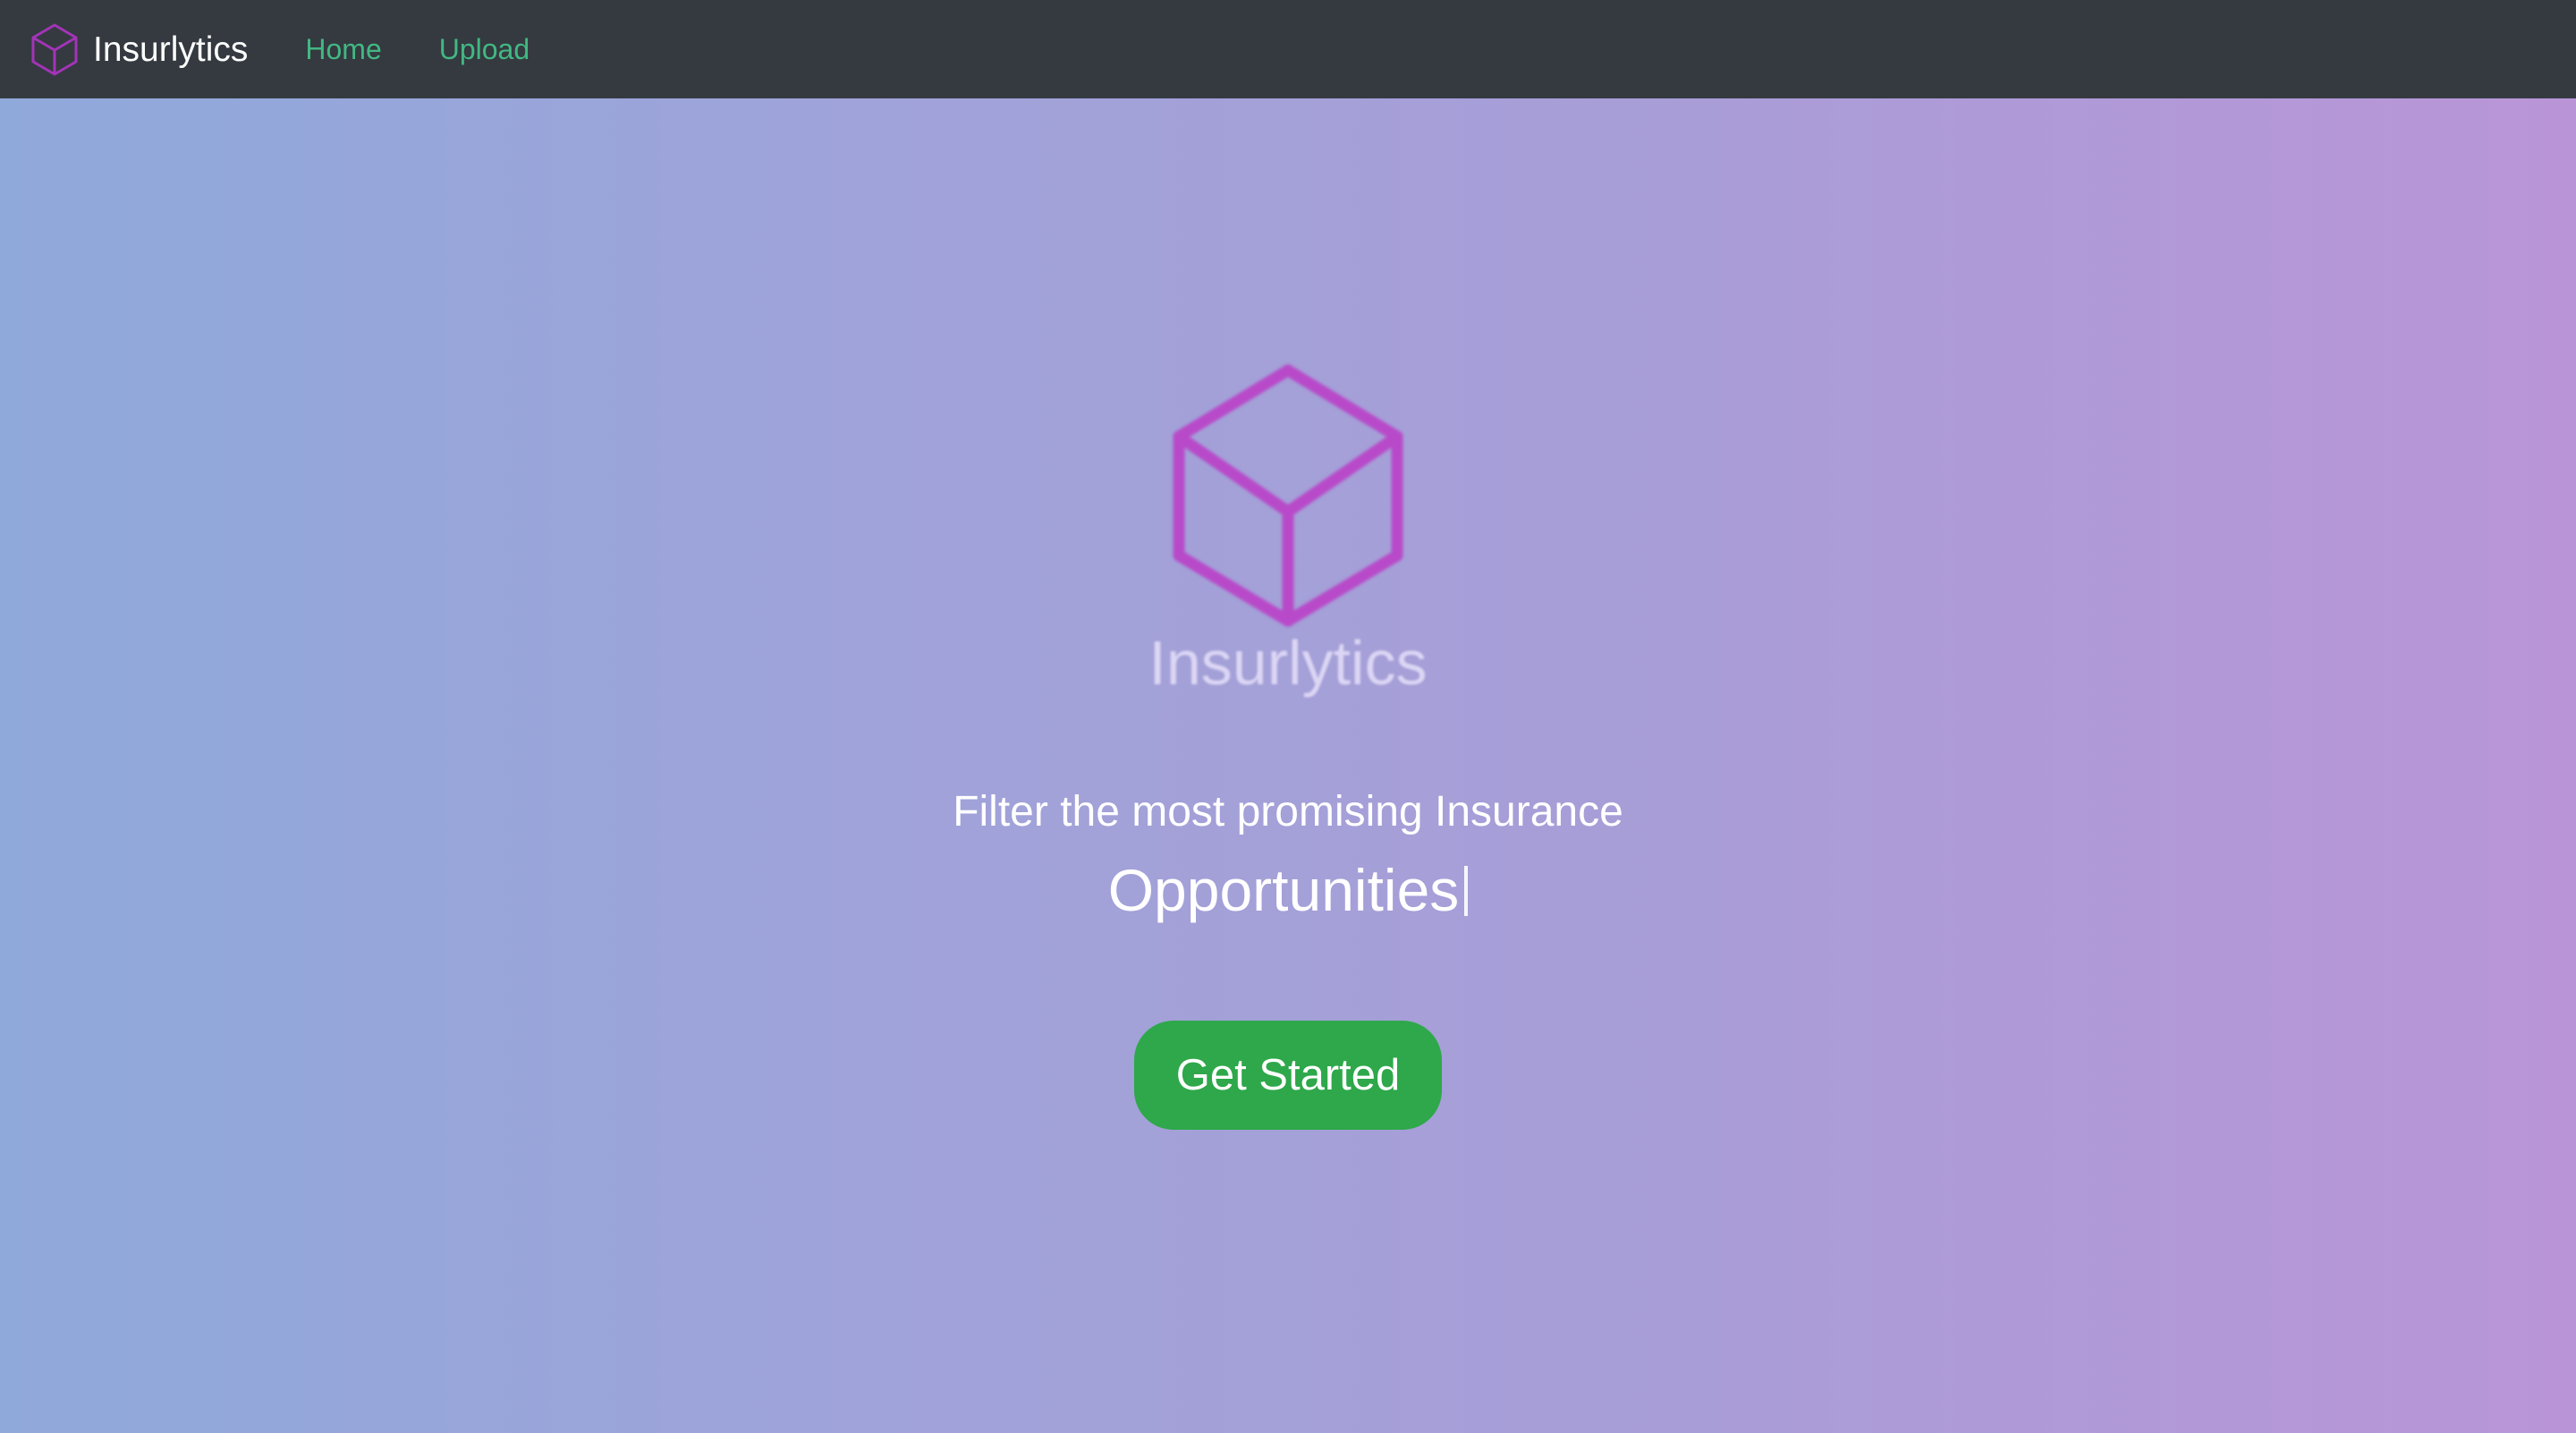 The width and height of the screenshot is (2576, 1433). Describe the element at coordinates (1288, 1075) in the screenshot. I see `get-started-button: Get Started` at that location.